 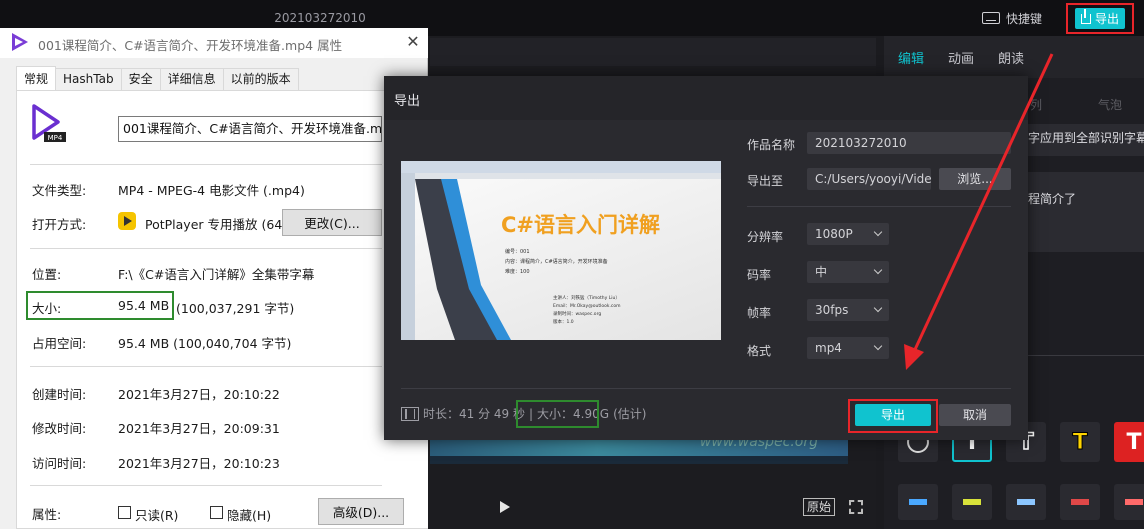 I want to click on shortcut-button: 快捷键, so click(x=1014, y=18).